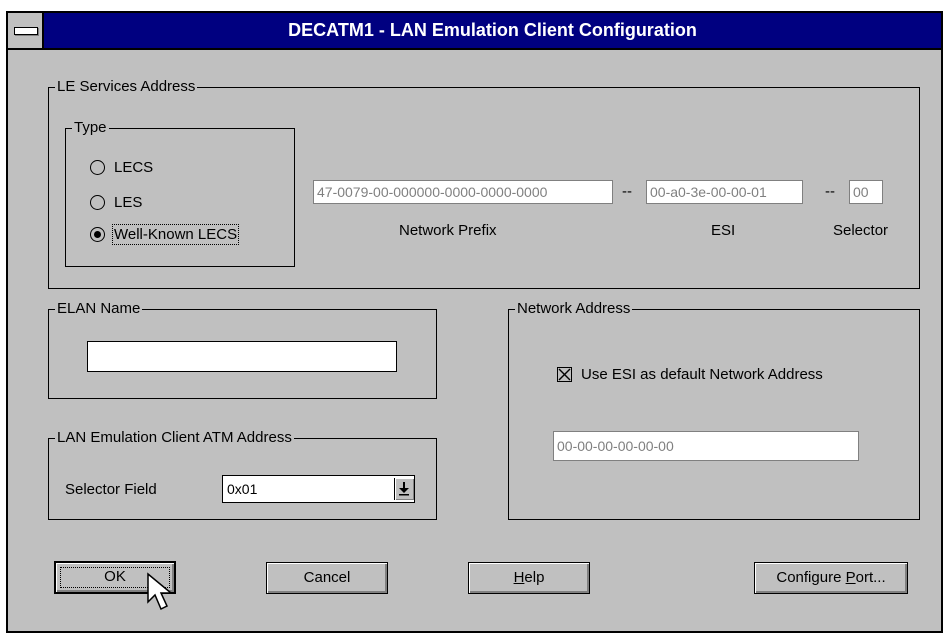 This screenshot has height=635, width=948. I want to click on cancel-button: Cancel, so click(327, 578).